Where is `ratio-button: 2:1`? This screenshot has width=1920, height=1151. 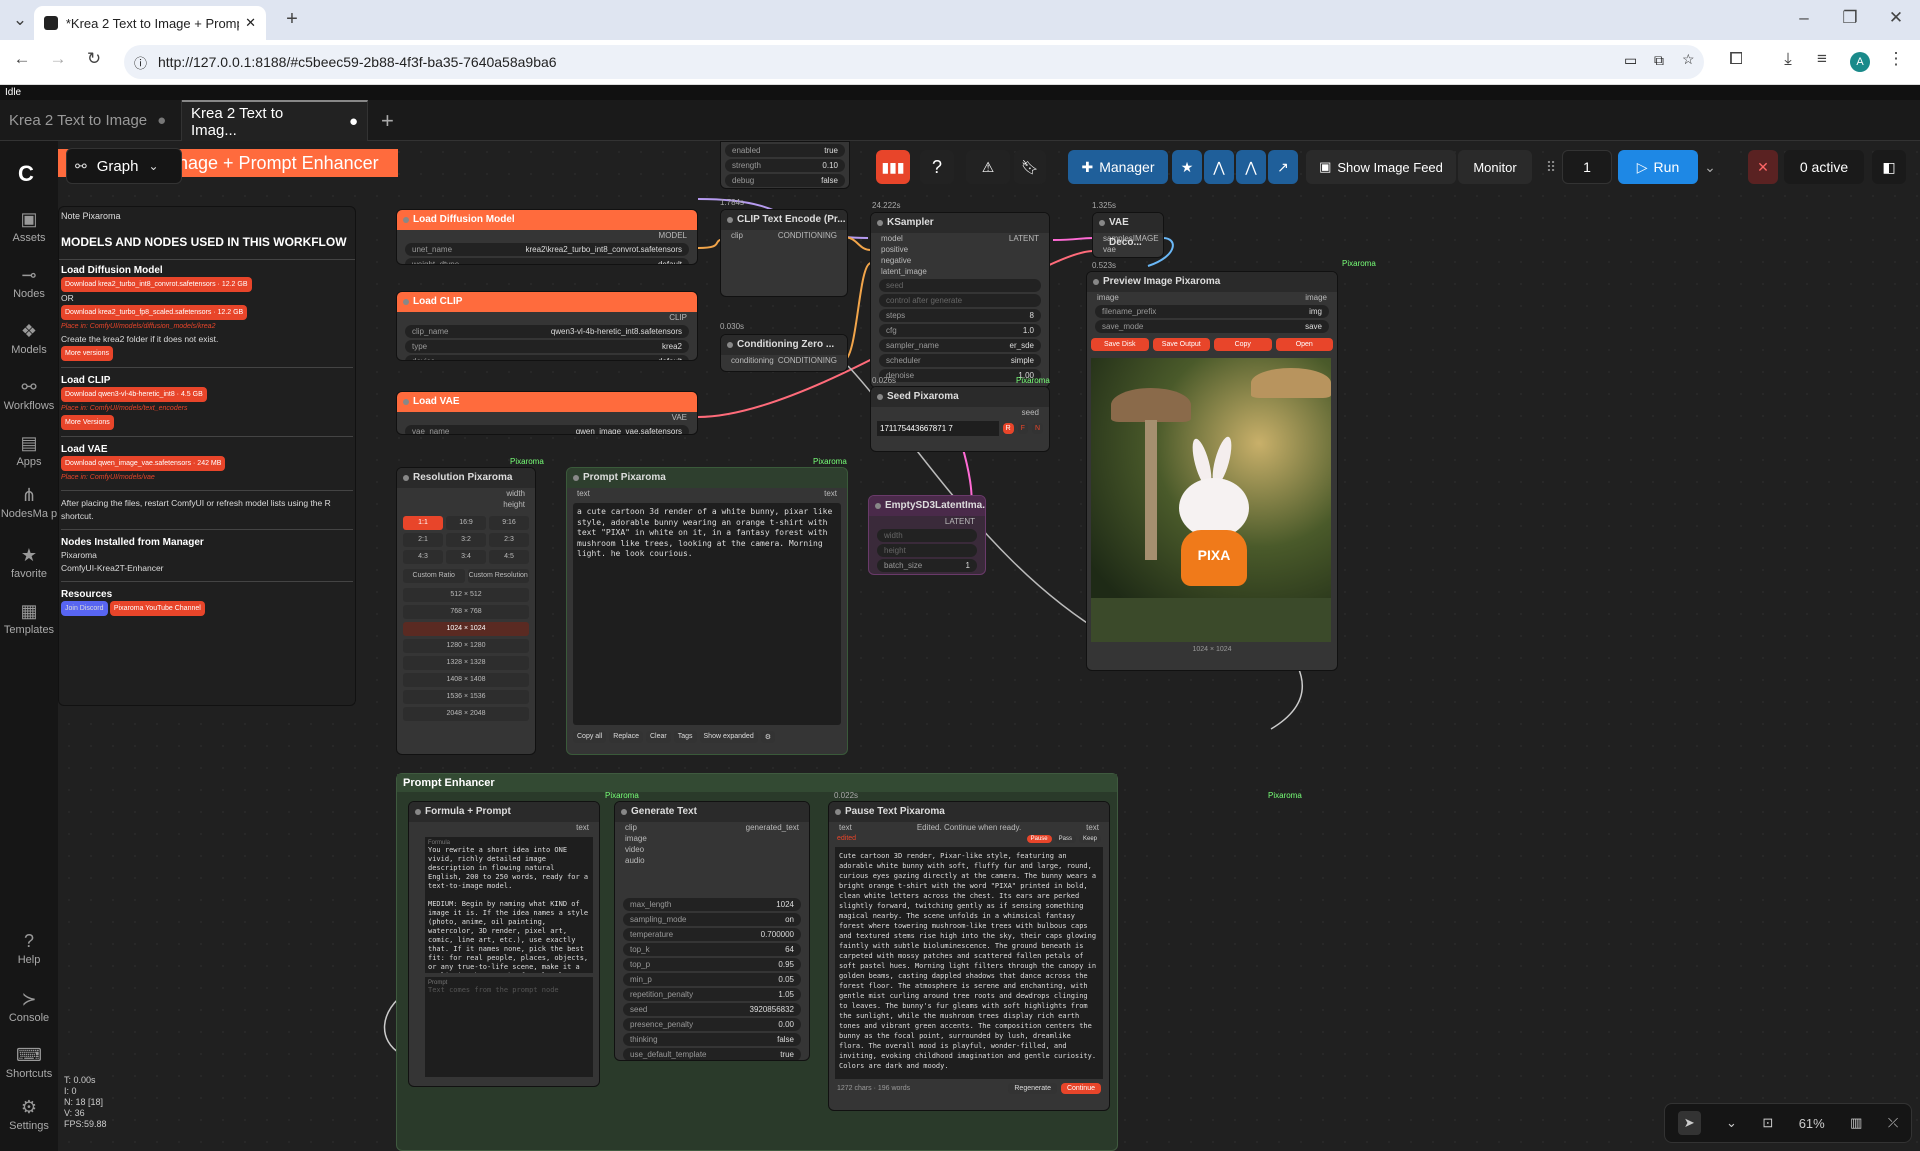 ratio-button: 2:1 is located at coordinates (423, 540).